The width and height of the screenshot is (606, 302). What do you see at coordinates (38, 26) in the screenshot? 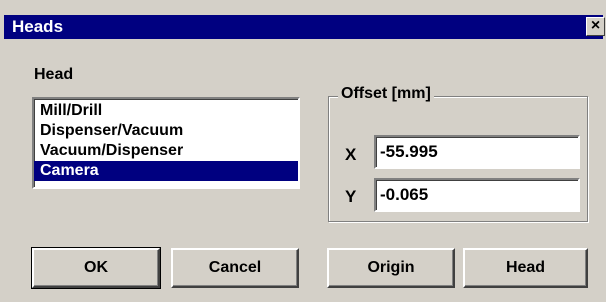
I see `window-title: Heads` at bounding box center [38, 26].